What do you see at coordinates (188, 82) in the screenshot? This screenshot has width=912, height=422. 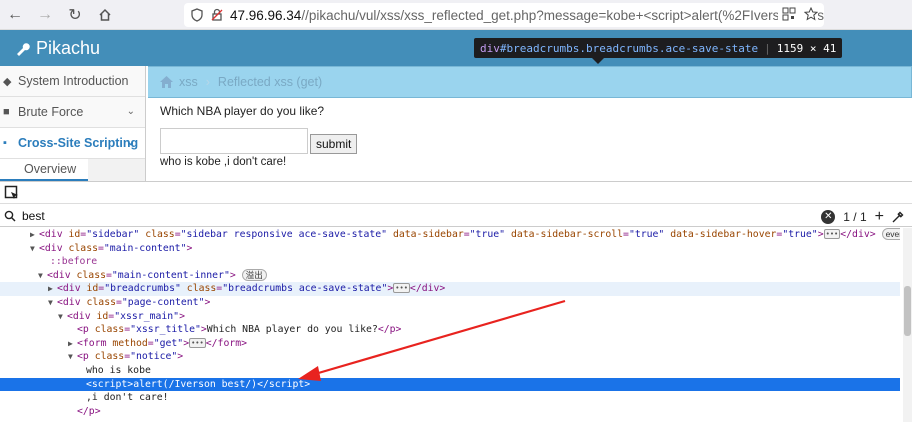 I see `breadcrumb-link-xss: xss` at bounding box center [188, 82].